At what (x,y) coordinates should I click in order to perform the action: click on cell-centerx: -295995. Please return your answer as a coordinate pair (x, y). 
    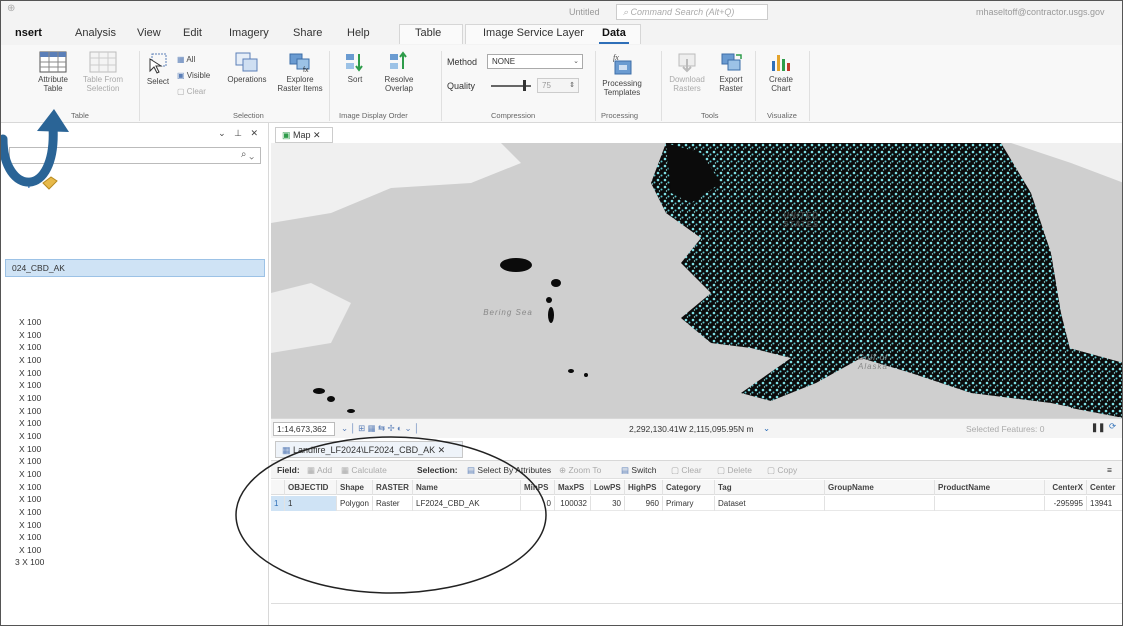
    Looking at the image, I should click on (1066, 503).